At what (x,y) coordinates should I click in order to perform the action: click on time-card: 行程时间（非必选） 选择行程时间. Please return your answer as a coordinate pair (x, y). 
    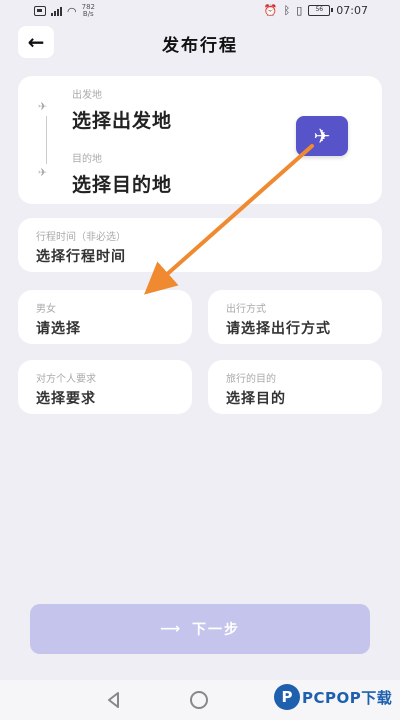
    Looking at the image, I should click on (200, 245).